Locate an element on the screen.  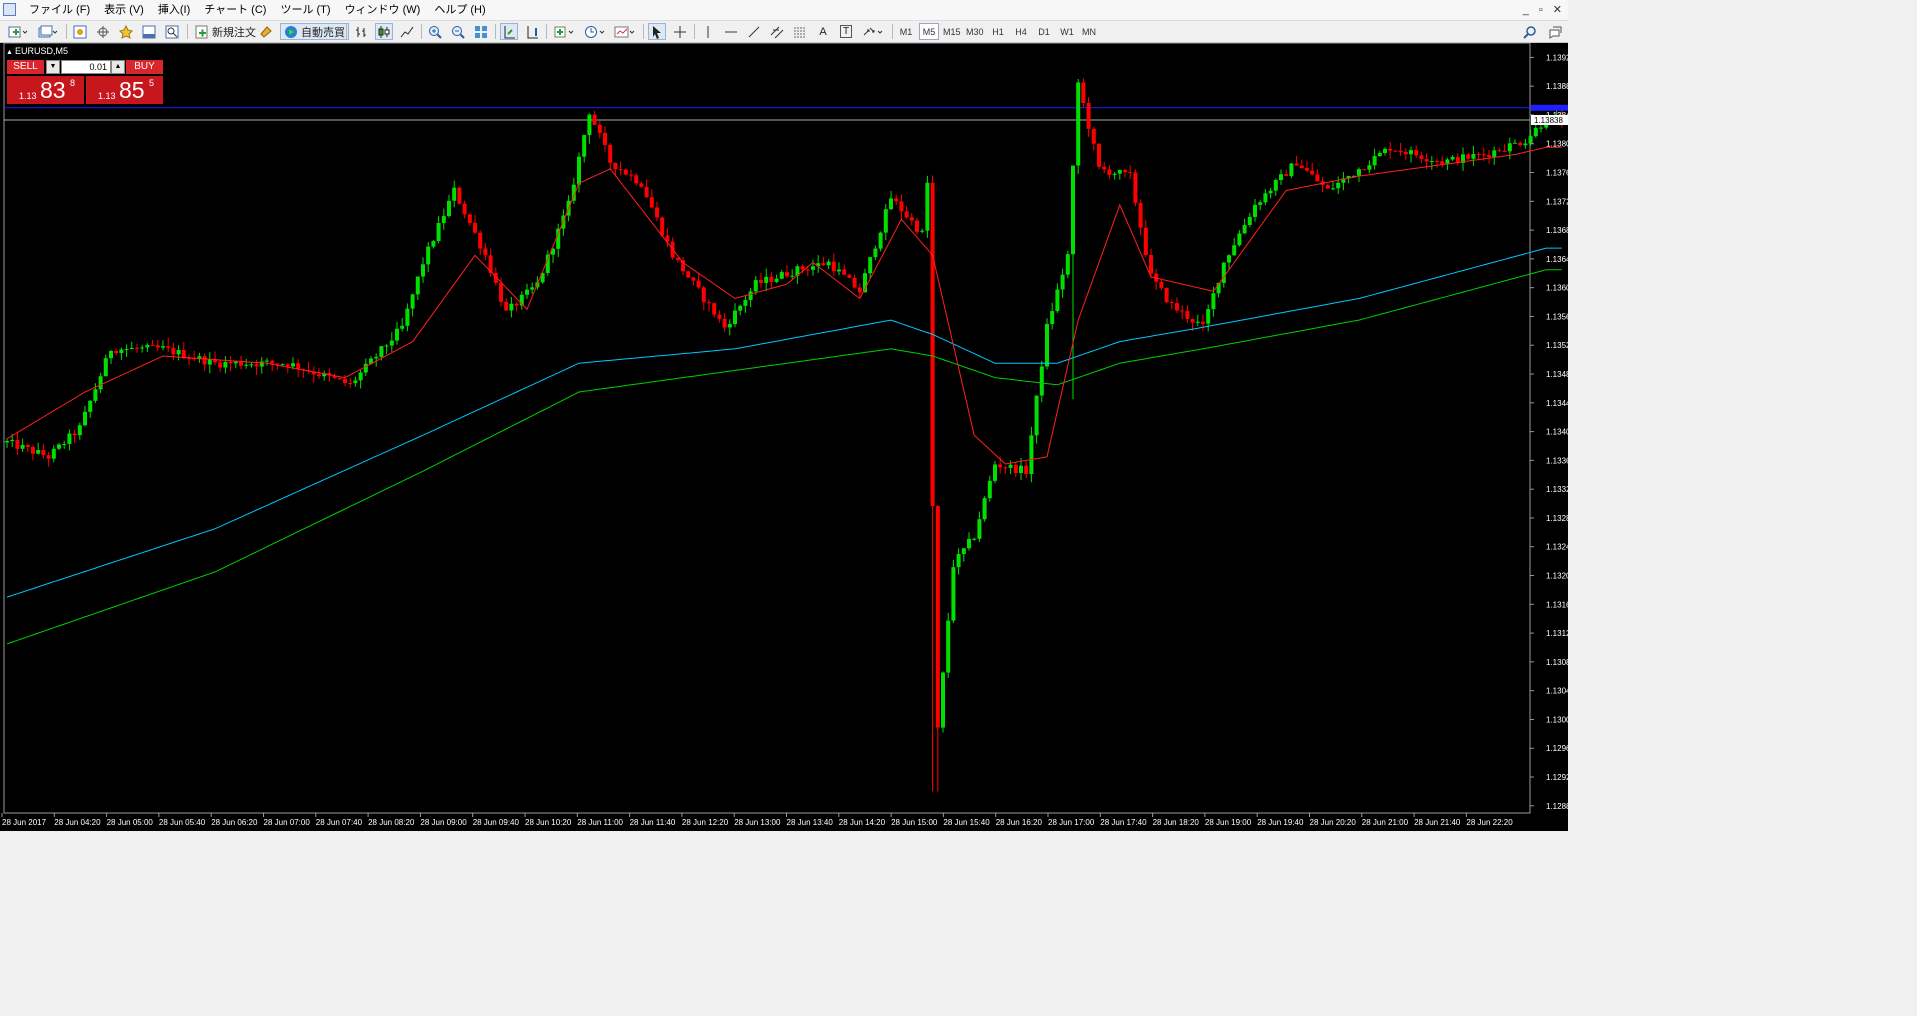
timeframe-h1: H1 is located at coordinates (998, 31).